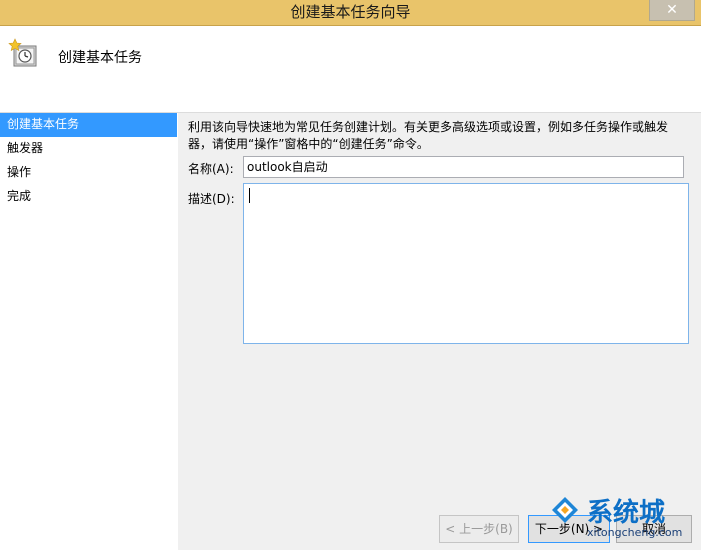 Image resolution: width=701 pixels, height=550 pixels. I want to click on watermark-text: 系统城, so click(626, 513).